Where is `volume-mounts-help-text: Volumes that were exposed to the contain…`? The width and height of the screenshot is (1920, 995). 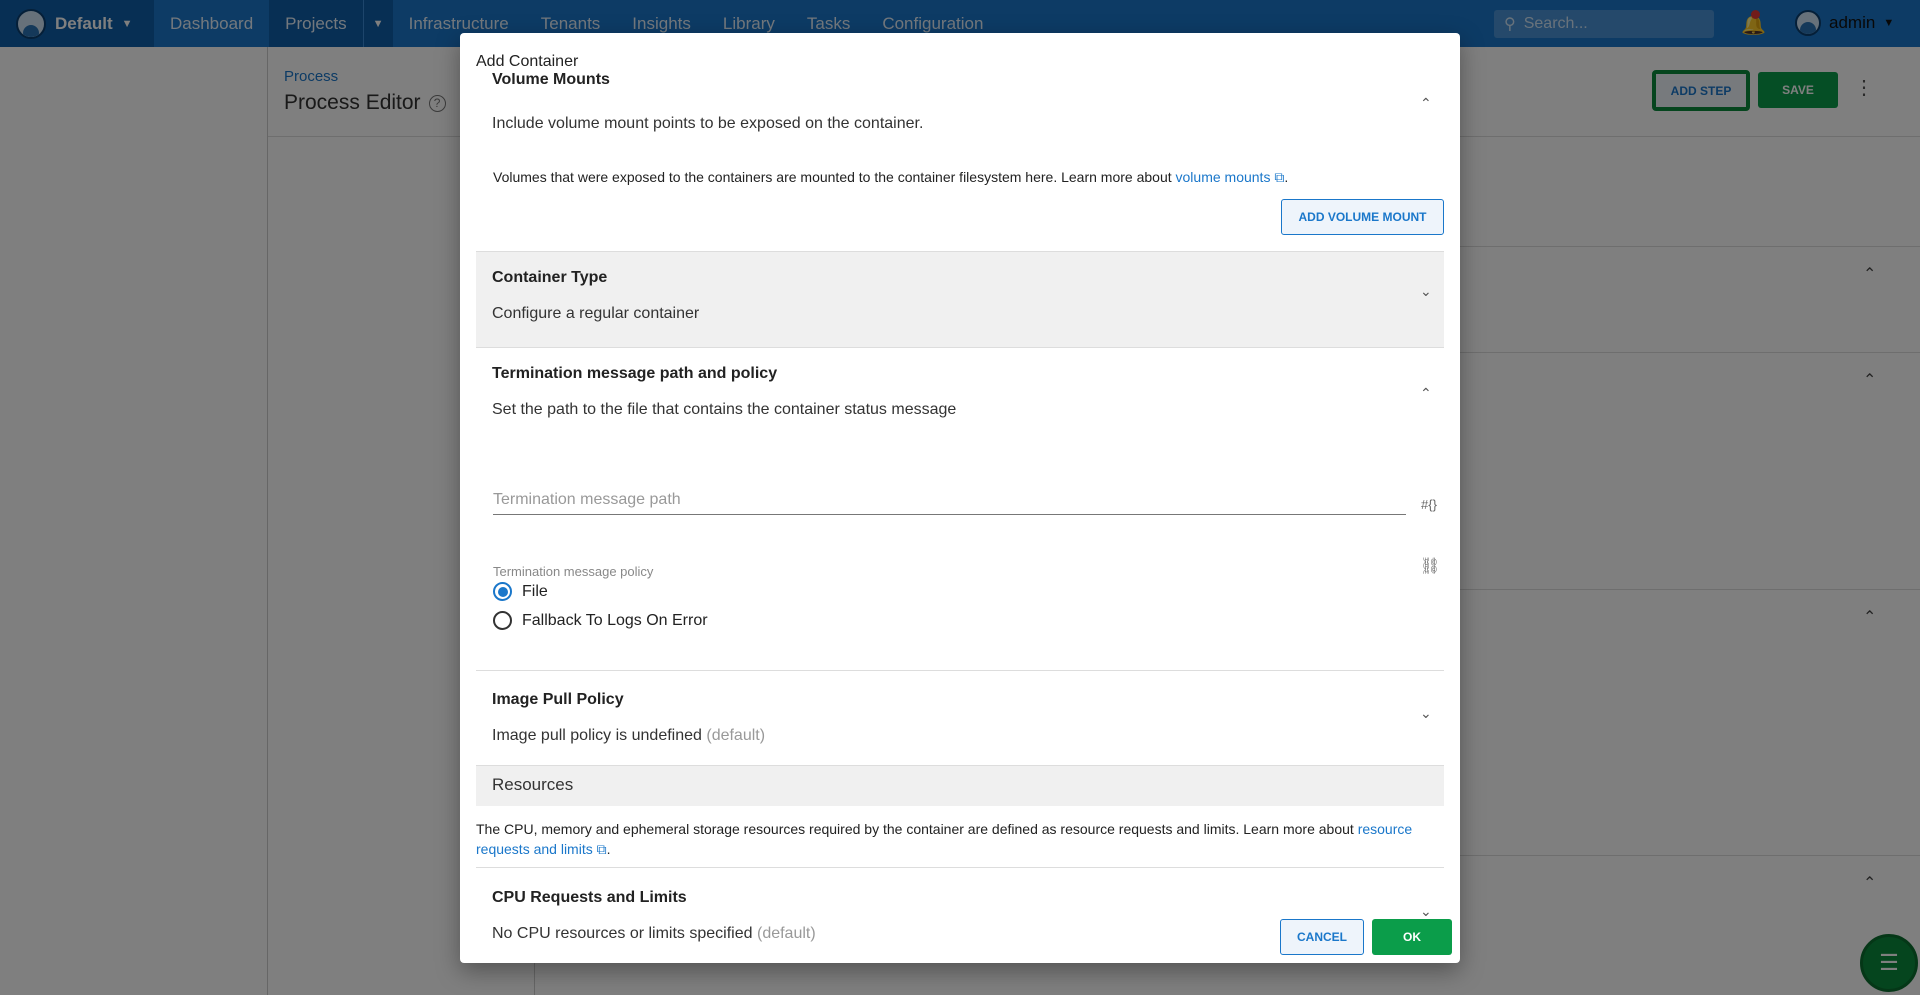 volume-mounts-help-text: Volumes that were exposed to the contain… is located at coordinates (834, 177).